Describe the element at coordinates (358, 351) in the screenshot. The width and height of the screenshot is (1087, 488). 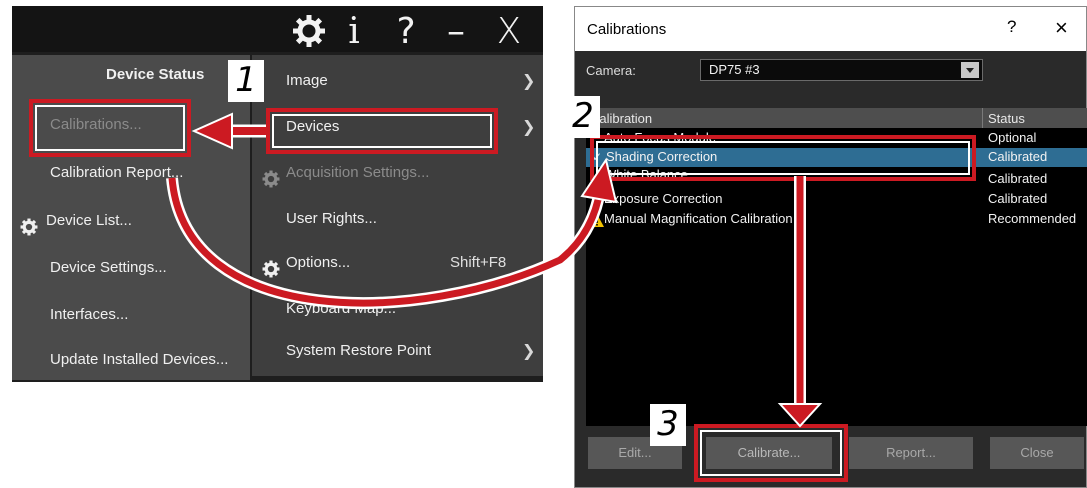
I see `menu-item-system-restore-point: System Restore Point` at that location.